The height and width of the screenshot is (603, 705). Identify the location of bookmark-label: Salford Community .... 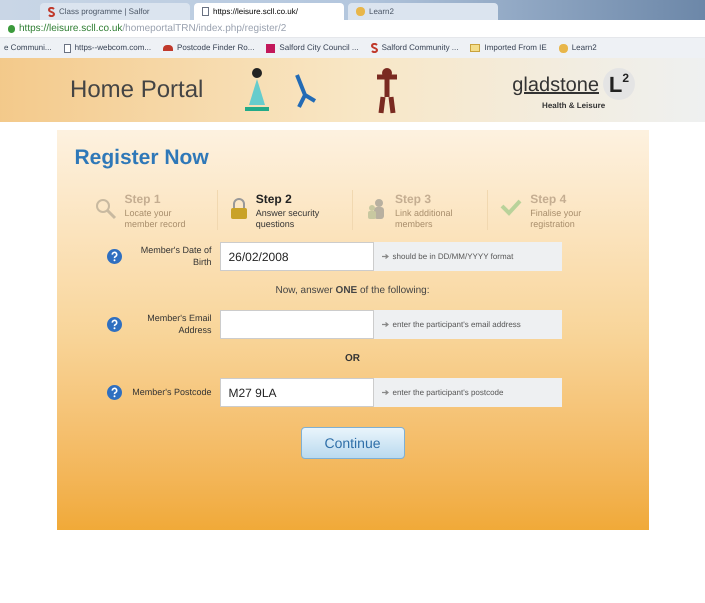
(420, 48).